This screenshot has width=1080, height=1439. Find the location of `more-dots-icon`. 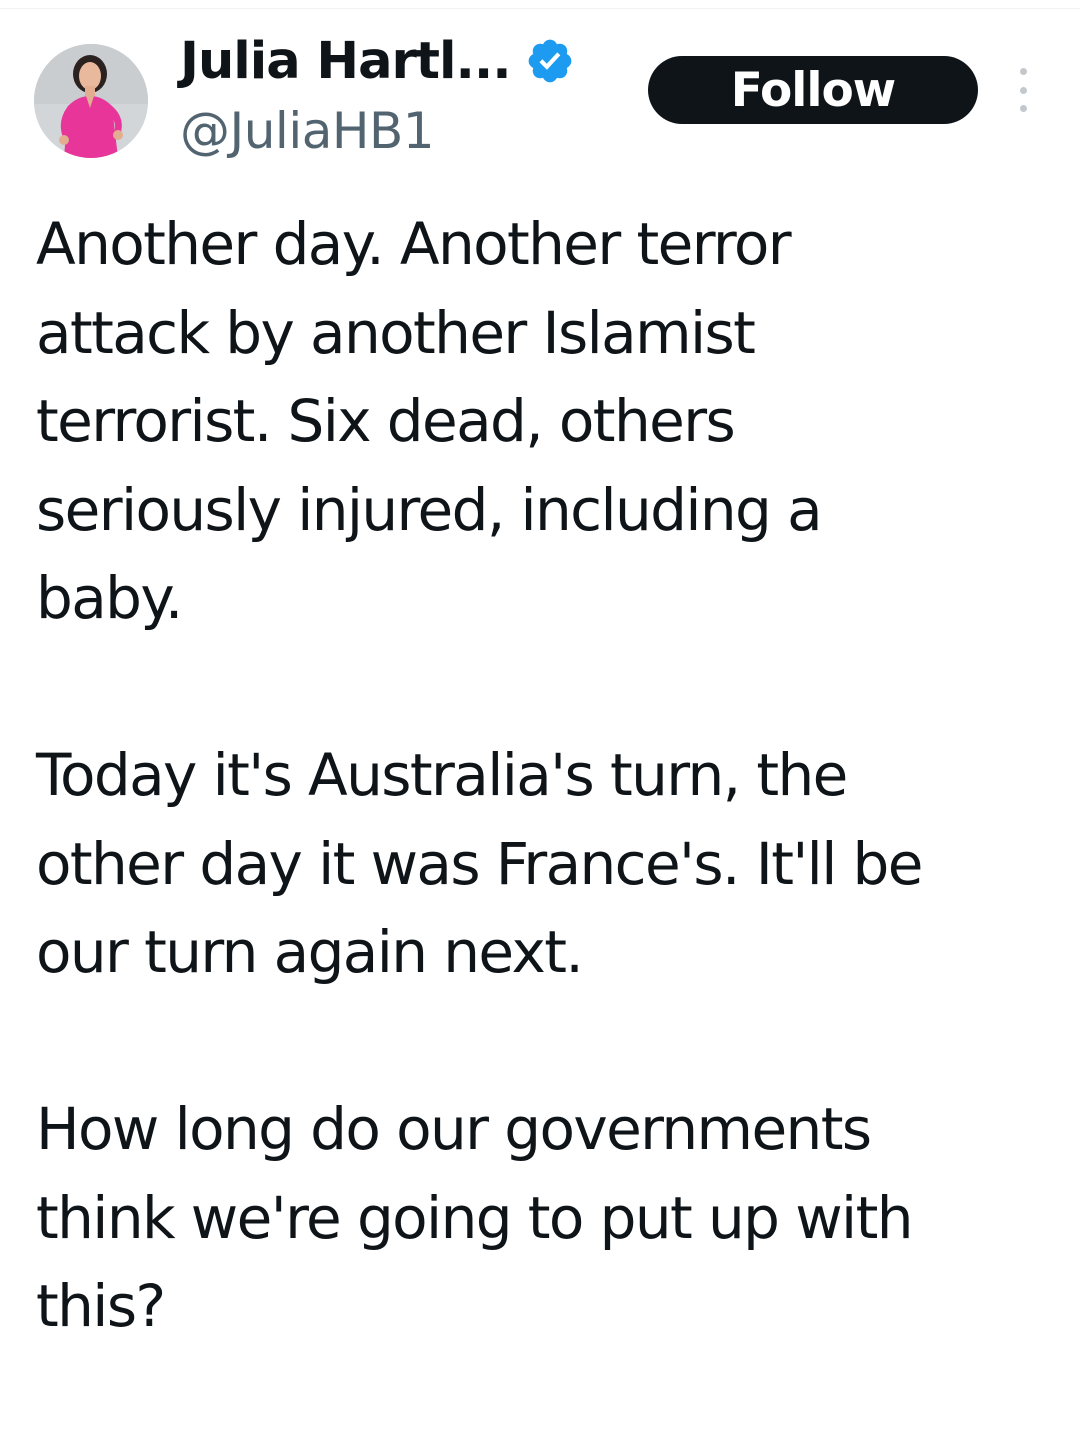

more-dots-icon is located at coordinates (1023, 90).